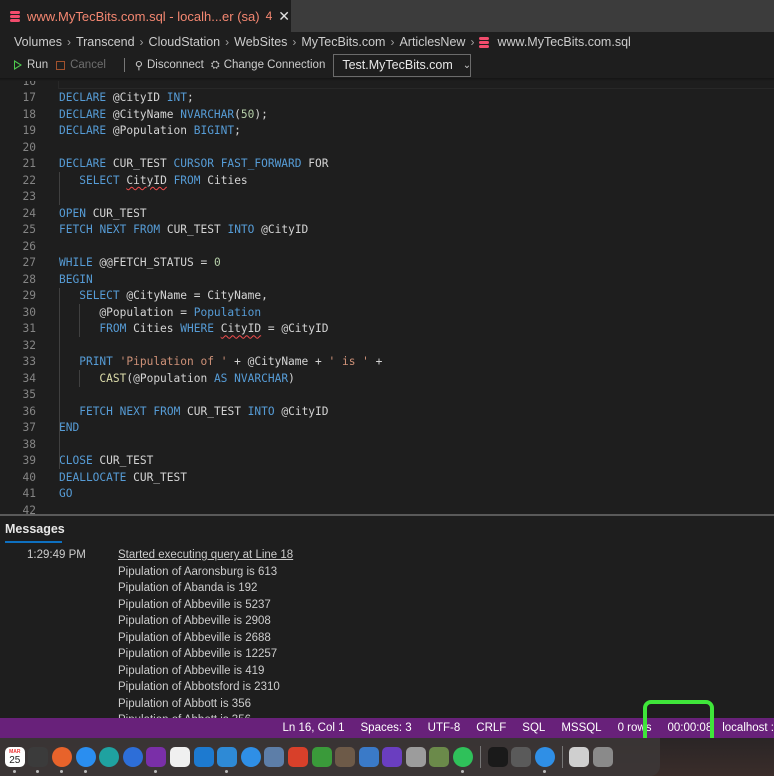 The width and height of the screenshot is (774, 776). I want to click on calculator-icon, so click(521, 757).